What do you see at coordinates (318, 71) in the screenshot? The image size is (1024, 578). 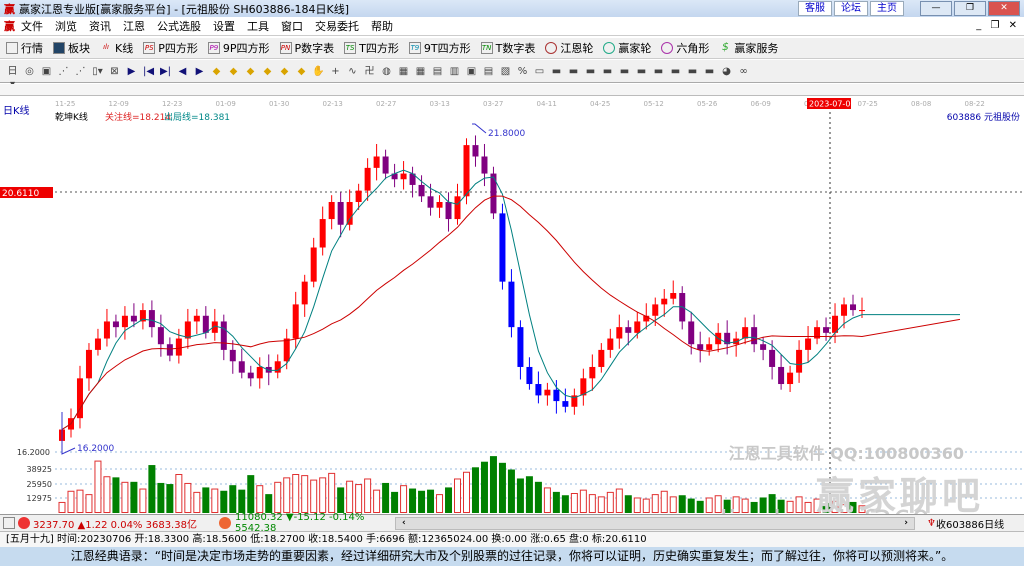 I see `draw-tool-icon: ✋` at bounding box center [318, 71].